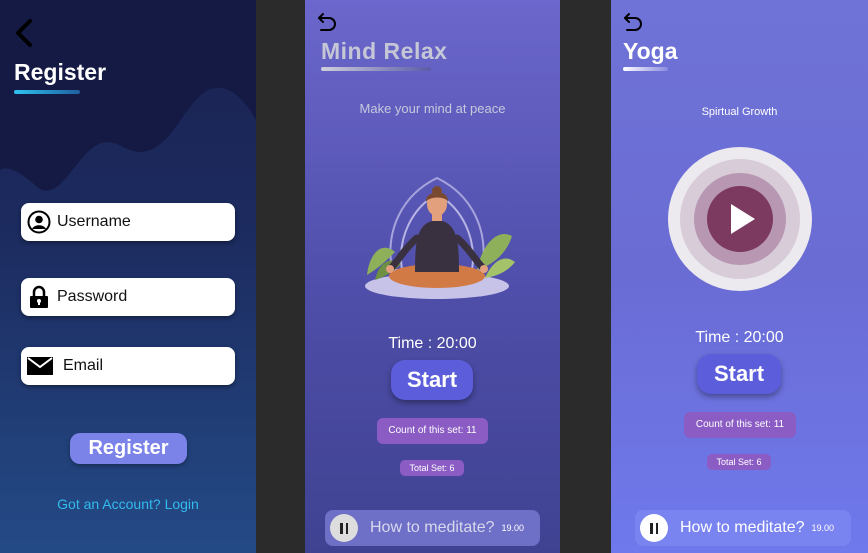 This screenshot has height=553, width=868. Describe the element at coordinates (39, 297) in the screenshot. I see `lock-icon` at that location.